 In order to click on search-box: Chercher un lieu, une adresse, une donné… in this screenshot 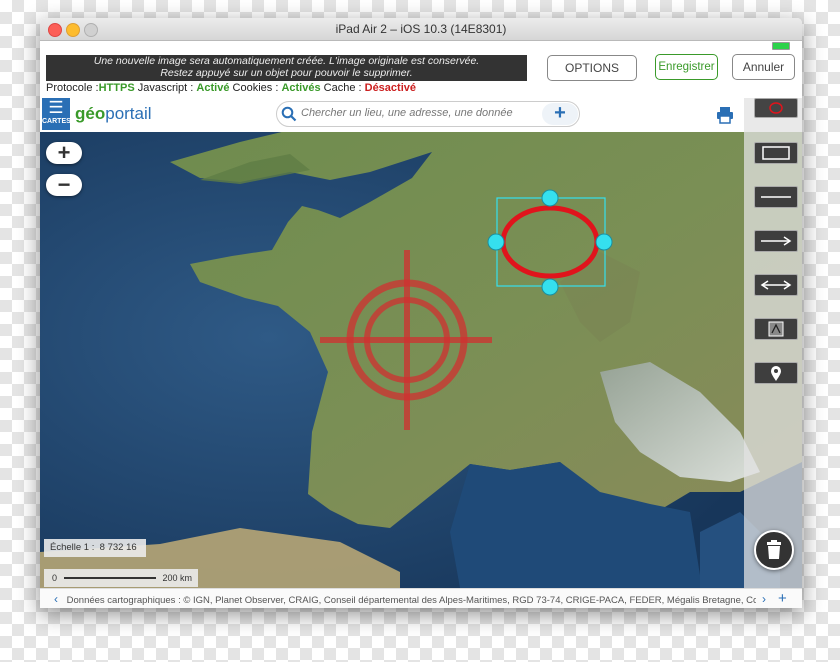, I will do `click(428, 114)`.